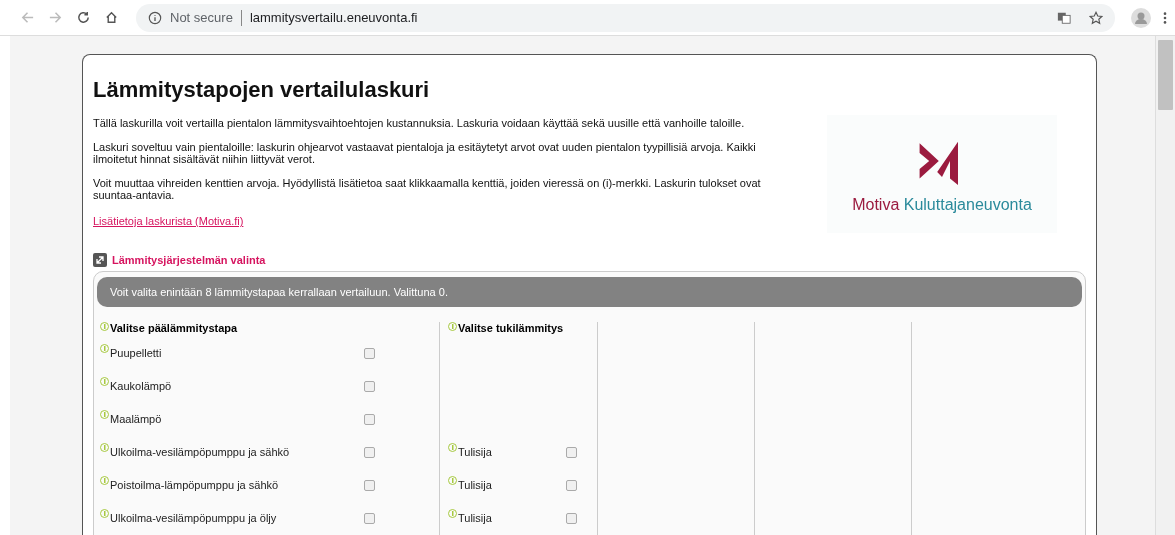 This screenshot has height=535, width=1175. I want to click on paragraph: Laskuri soveltuu vain pientaloille: laskurin ohjearvot vastaavat pientaloja ja esitäytetyt arvot ovat uuden pientalon tyypillisiä arvoja. Kaikki ilmoitetut hinnat sisältävät niihin liittyvät verot., so click(425, 153).